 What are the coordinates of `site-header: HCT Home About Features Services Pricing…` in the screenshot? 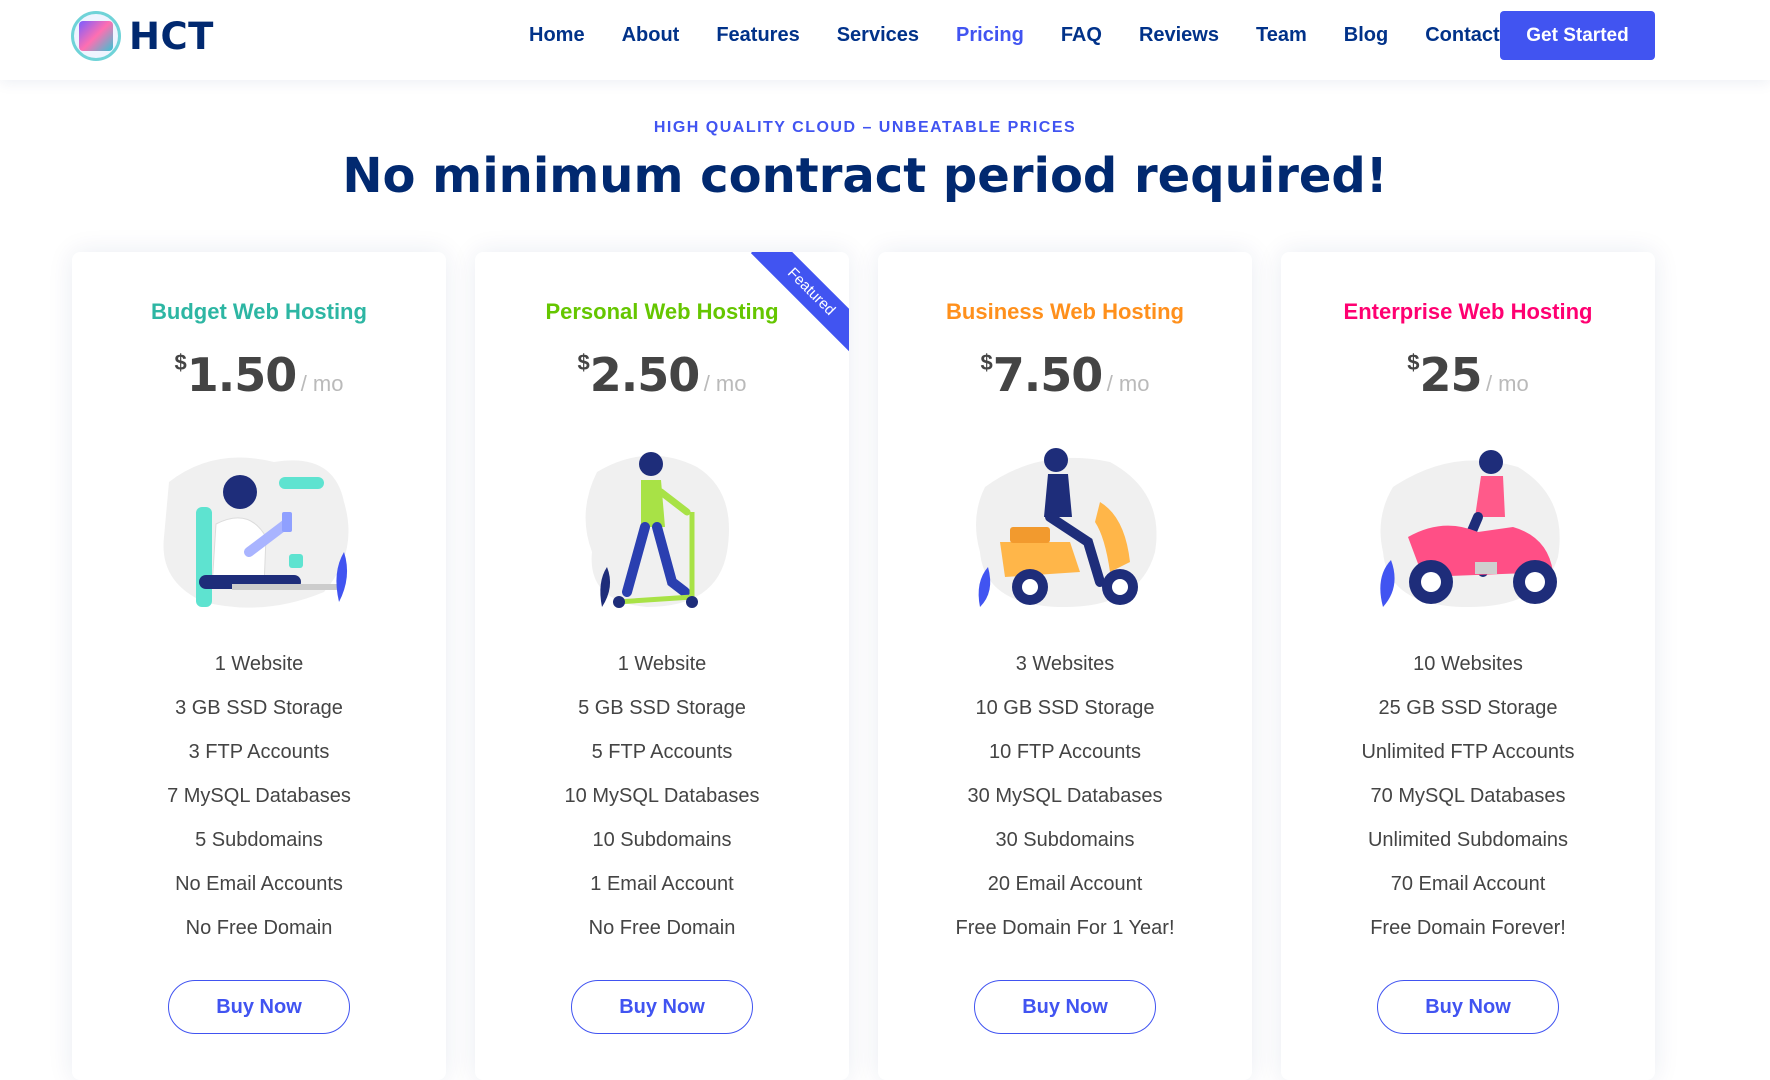 It's located at (885, 40).